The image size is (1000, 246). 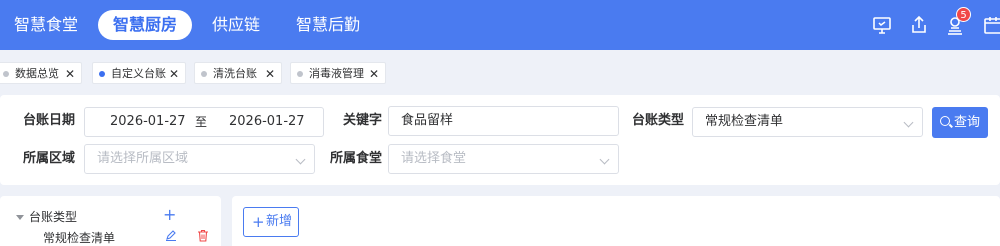 I want to click on tab-label: 消毒液管理, so click(x=336, y=73).